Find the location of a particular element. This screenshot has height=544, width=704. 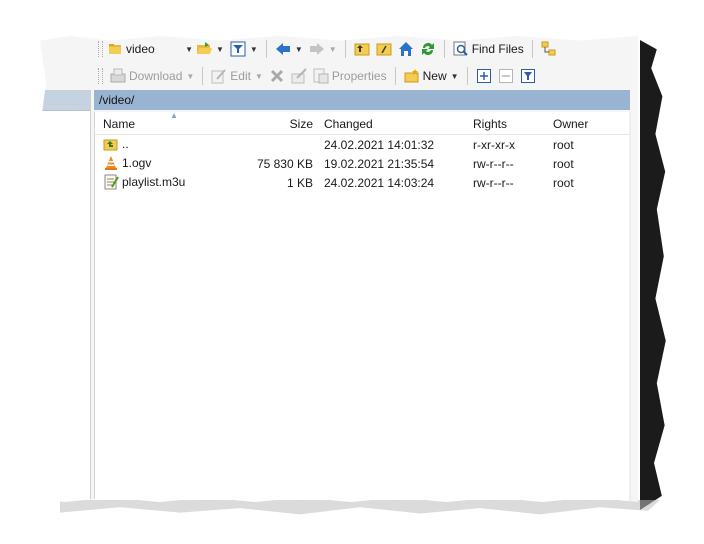

download-button: Download ▼ is located at coordinates (152, 76).